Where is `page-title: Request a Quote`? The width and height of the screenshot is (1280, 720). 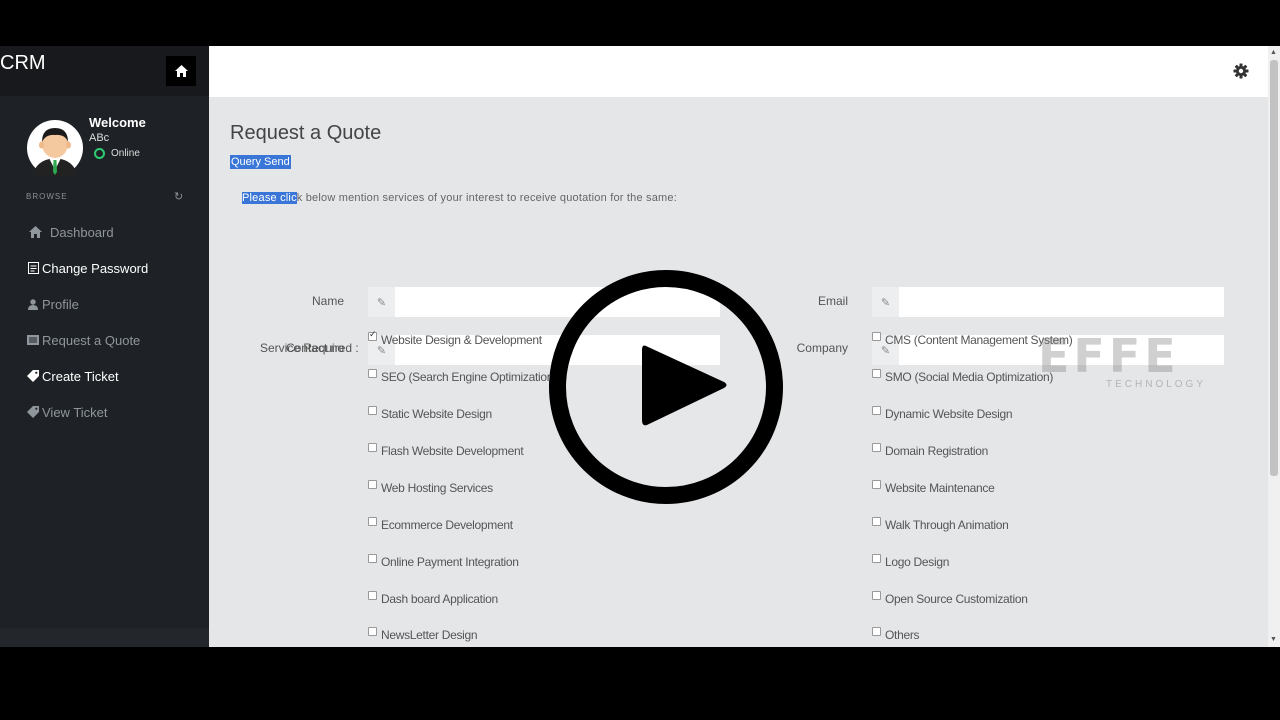
page-title: Request a Quote is located at coordinates (306, 133).